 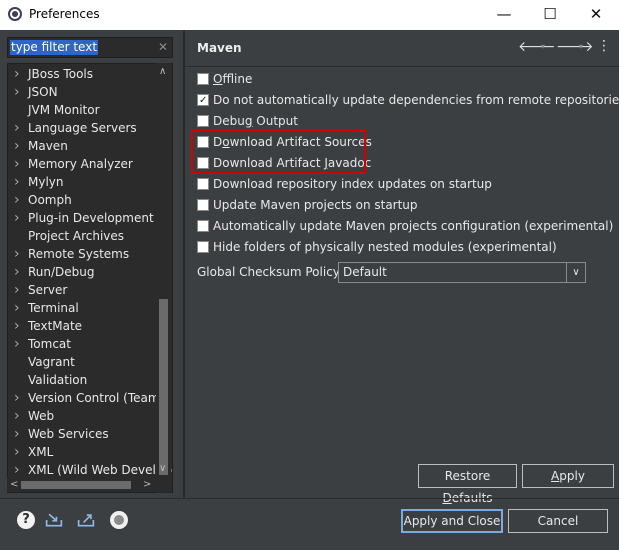 I want to click on option-label: Offline, so click(x=232, y=79).